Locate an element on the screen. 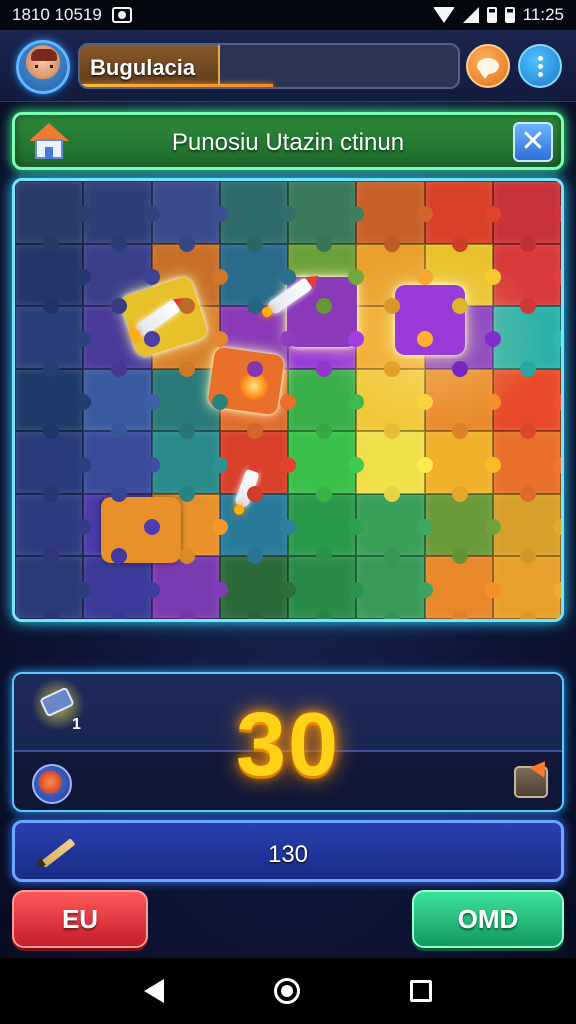  avatar is located at coordinates (43, 67).